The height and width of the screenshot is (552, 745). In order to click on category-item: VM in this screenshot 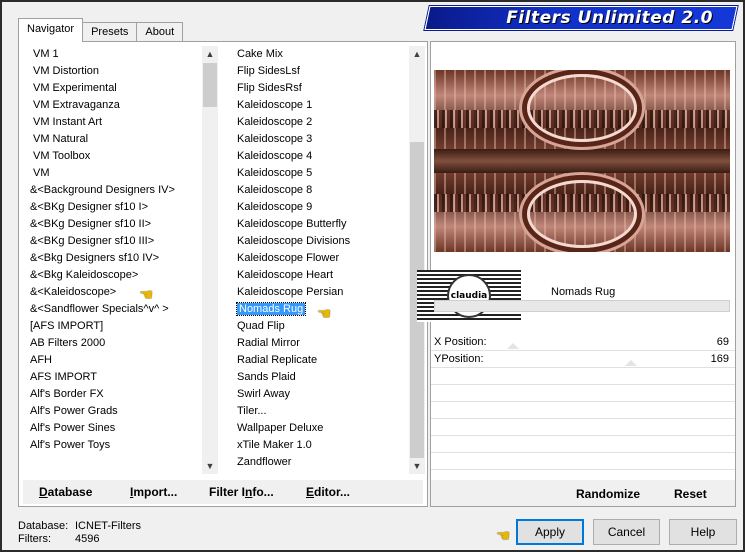, I will do `click(123, 173)`.